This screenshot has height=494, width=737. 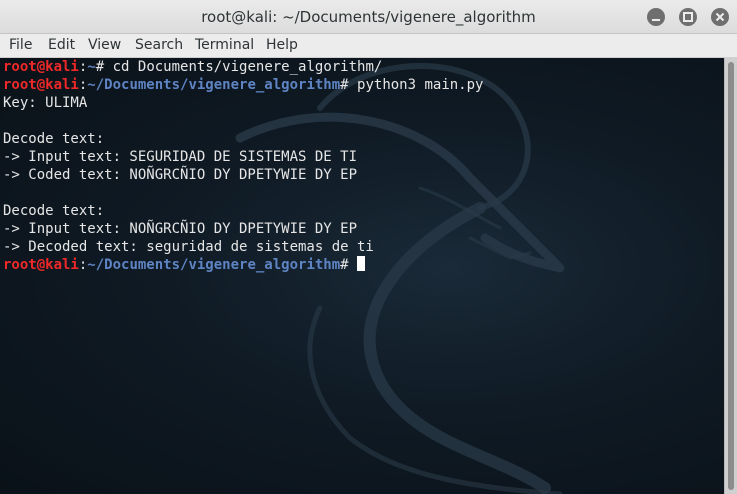 I want to click on menu-help: Help, so click(x=282, y=45).